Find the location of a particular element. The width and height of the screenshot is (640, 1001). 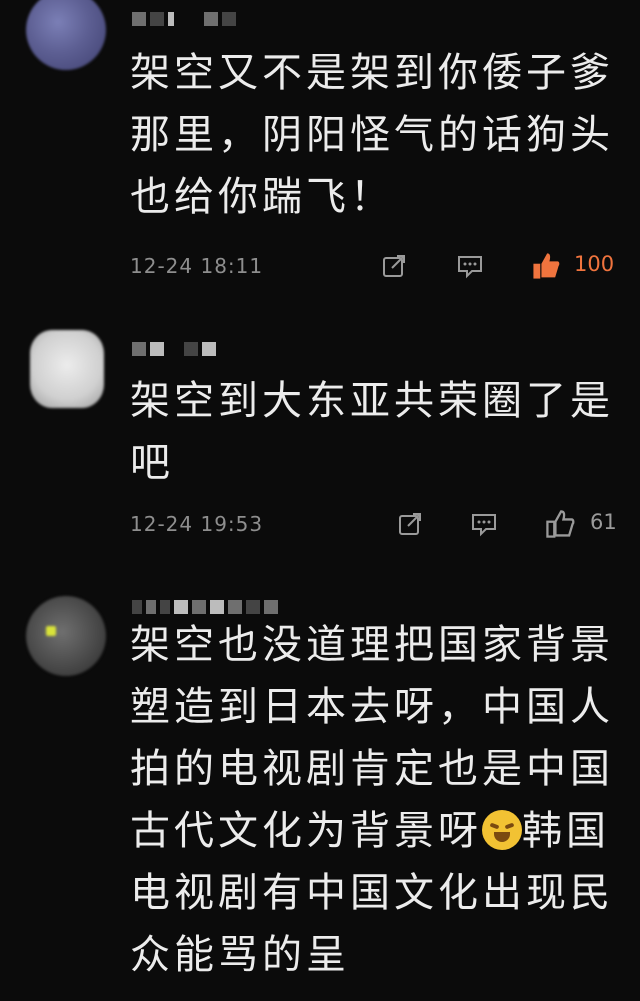

comment-time: 12-24 19:53 is located at coordinates (197, 524).